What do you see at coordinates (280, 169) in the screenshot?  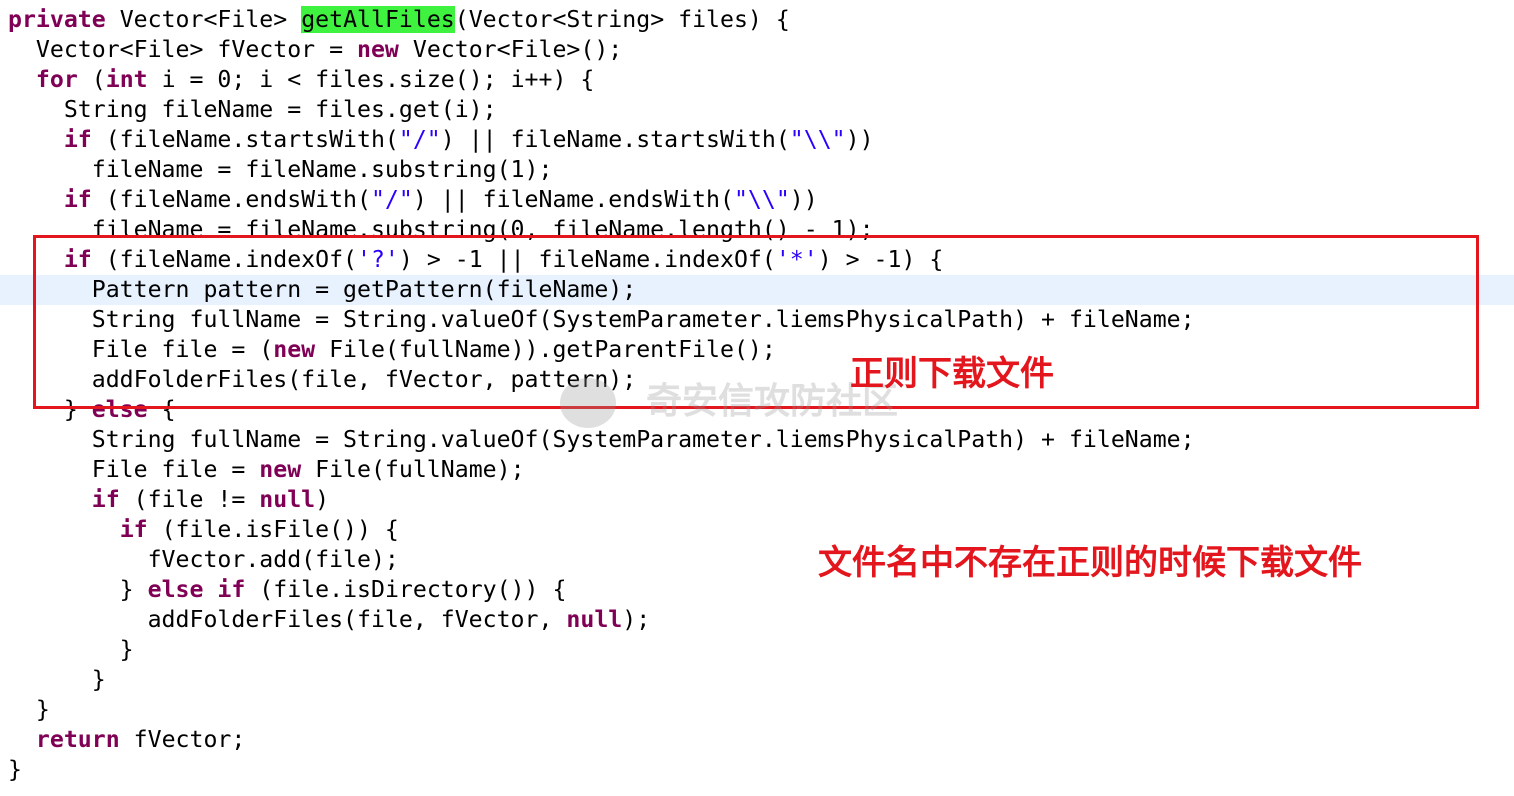 I see `code-text: fileName = fileName.substring(1);` at bounding box center [280, 169].